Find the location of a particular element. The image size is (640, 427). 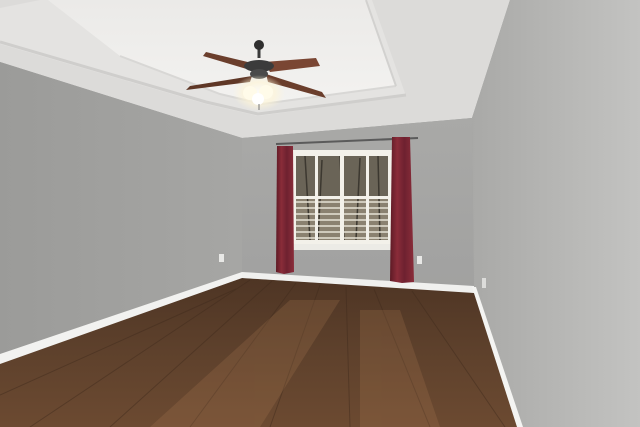

curtain-right is located at coordinates (402, 210).